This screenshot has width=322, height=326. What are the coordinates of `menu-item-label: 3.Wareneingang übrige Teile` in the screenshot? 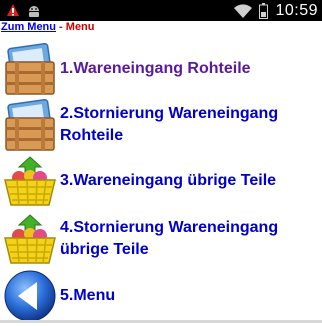 It's located at (168, 180).